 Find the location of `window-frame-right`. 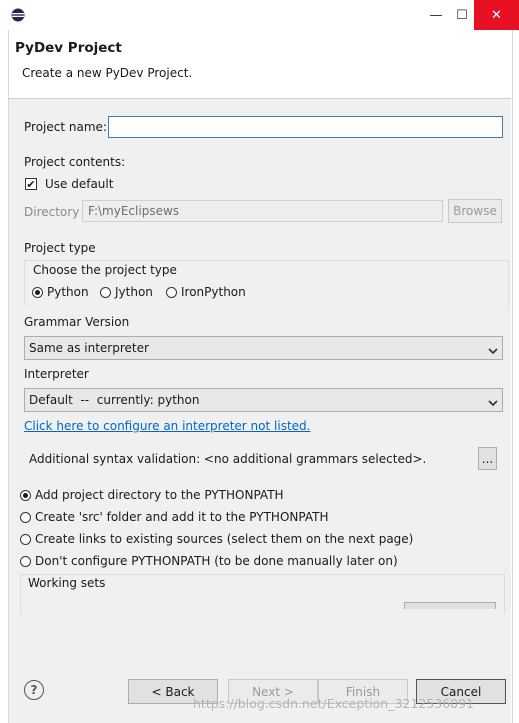

window-frame-right is located at coordinates (515, 376).